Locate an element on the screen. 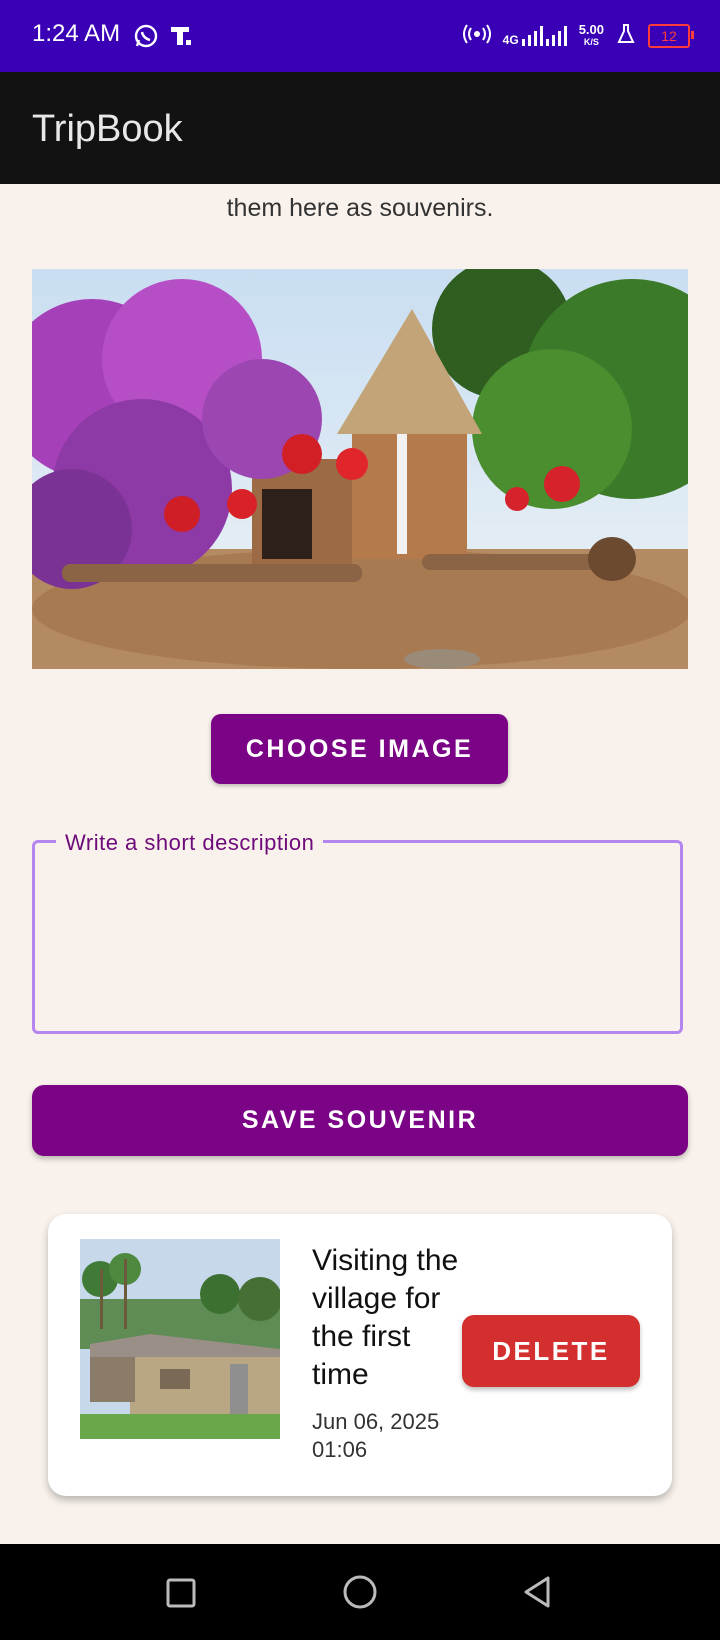 The height and width of the screenshot is (1640, 720). status-time: 1:24 AM is located at coordinates (76, 33).